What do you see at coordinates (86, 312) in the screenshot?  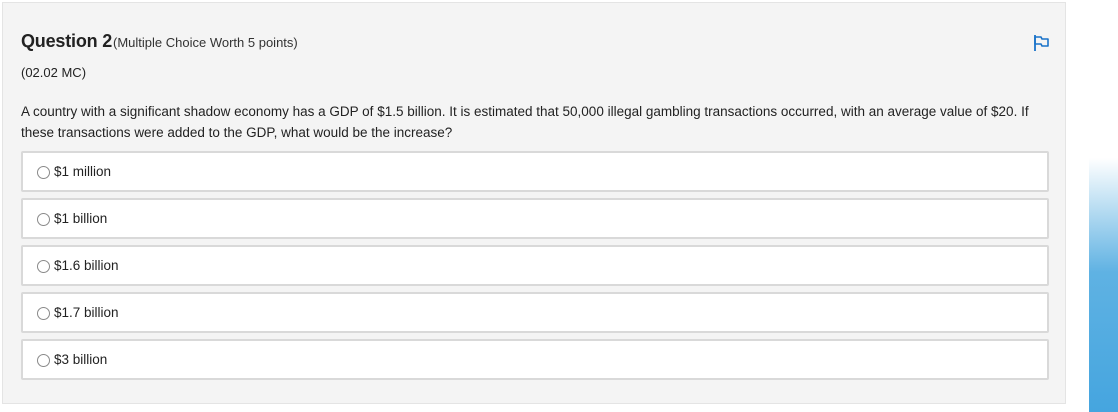 I see `answer-choice-label: $1.7 billion` at bounding box center [86, 312].